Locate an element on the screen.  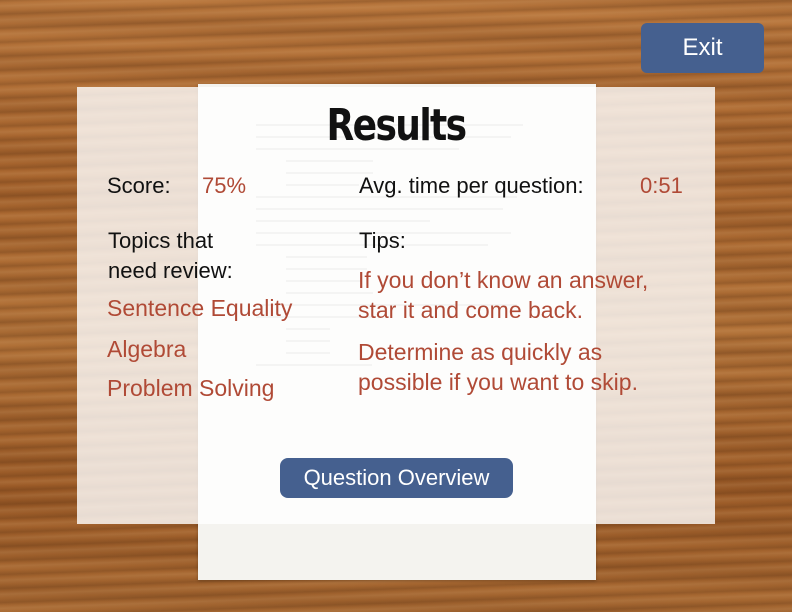
avg-time-value: 0:51 is located at coordinates (661, 185).